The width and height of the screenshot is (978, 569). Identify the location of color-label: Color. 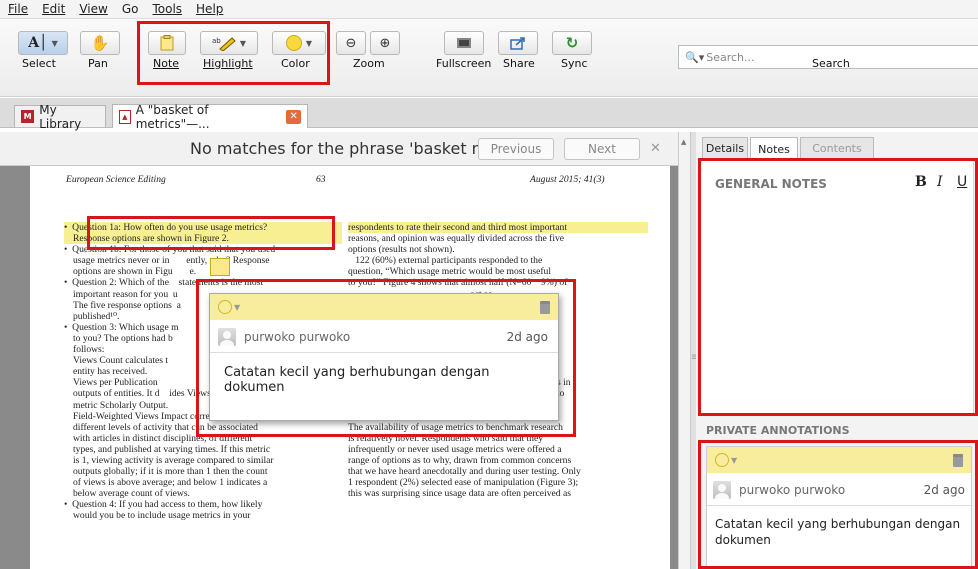
(295, 63).